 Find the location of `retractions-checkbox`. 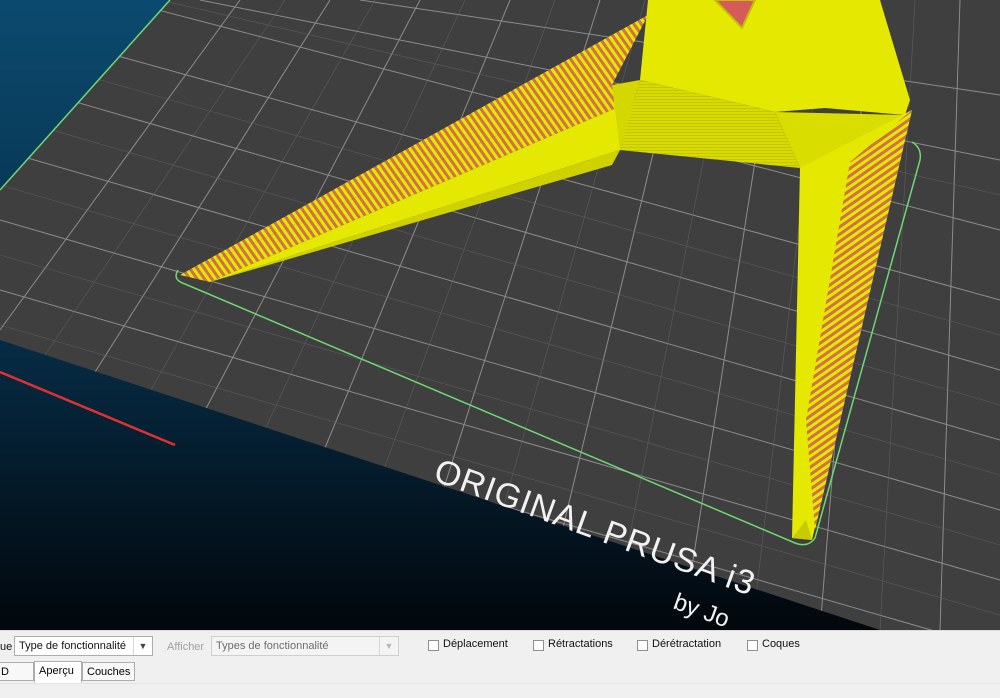

retractions-checkbox is located at coordinates (538, 645).